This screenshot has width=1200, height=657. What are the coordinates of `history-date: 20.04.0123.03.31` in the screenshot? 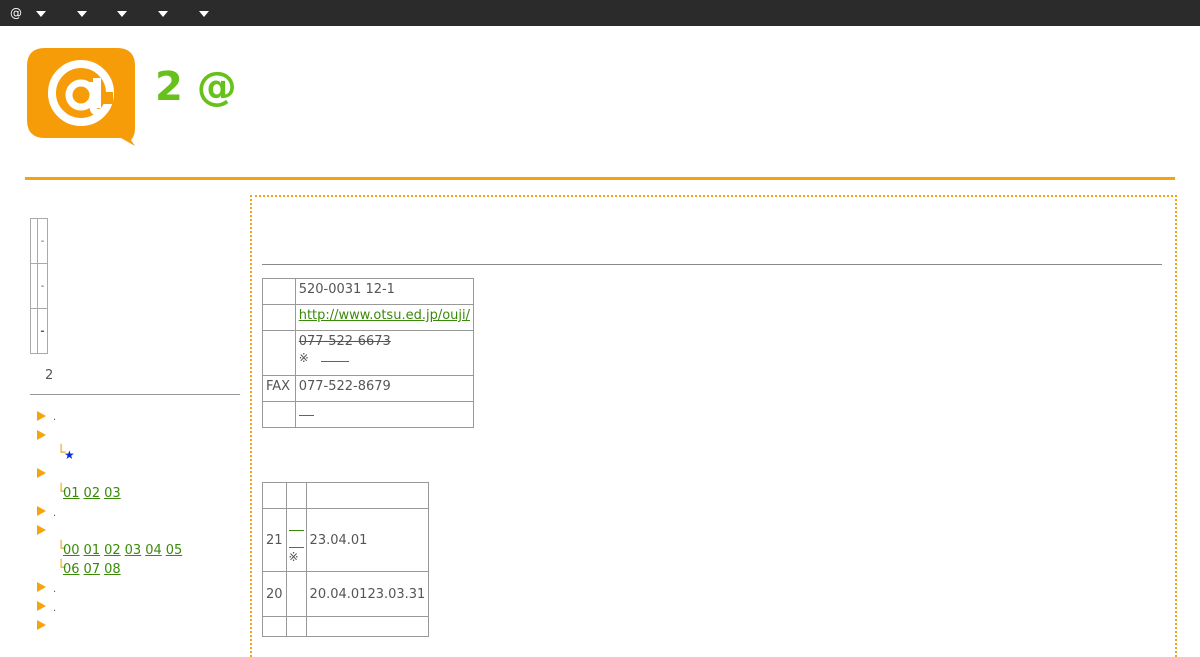 It's located at (367, 594).